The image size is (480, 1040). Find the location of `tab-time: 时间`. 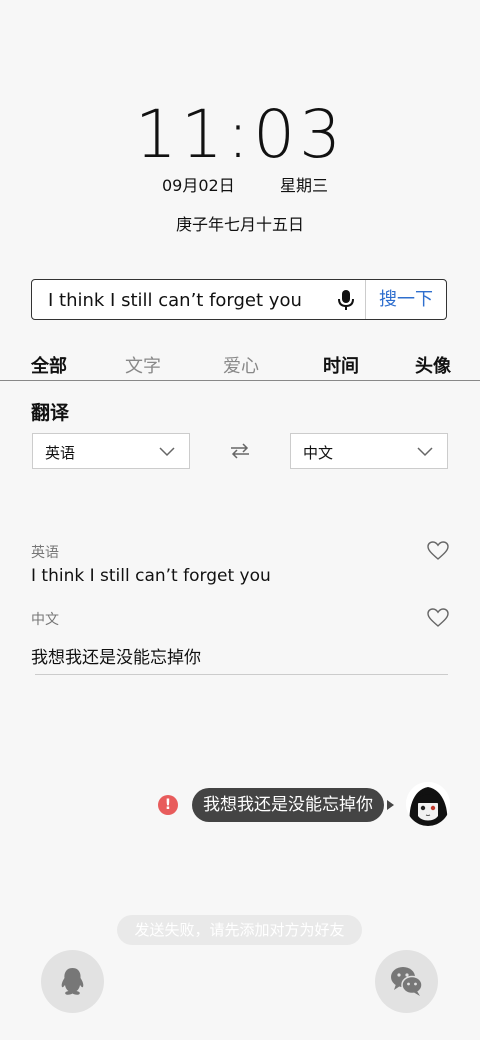

tab-time: 时间 is located at coordinates (341, 365).